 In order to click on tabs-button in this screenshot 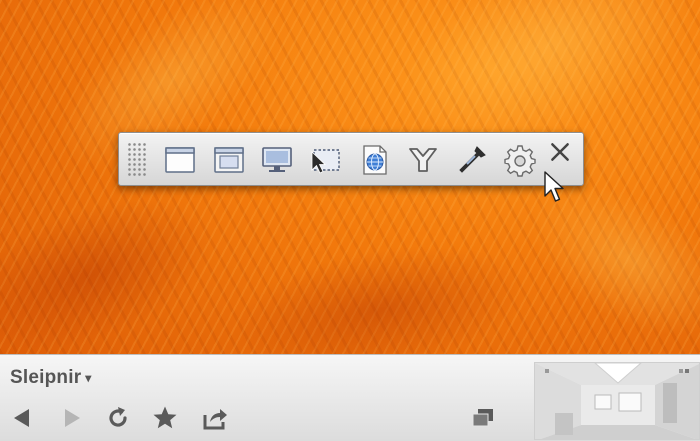, I will do `click(483, 418)`.